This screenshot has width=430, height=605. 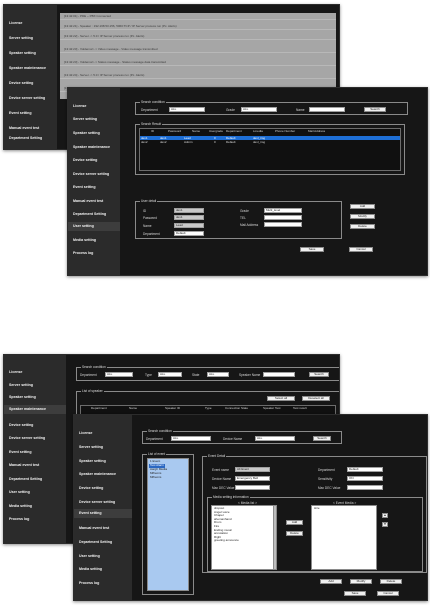 What do you see at coordinates (174, 131) in the screenshot?
I see `column-header: Password` at bounding box center [174, 131].